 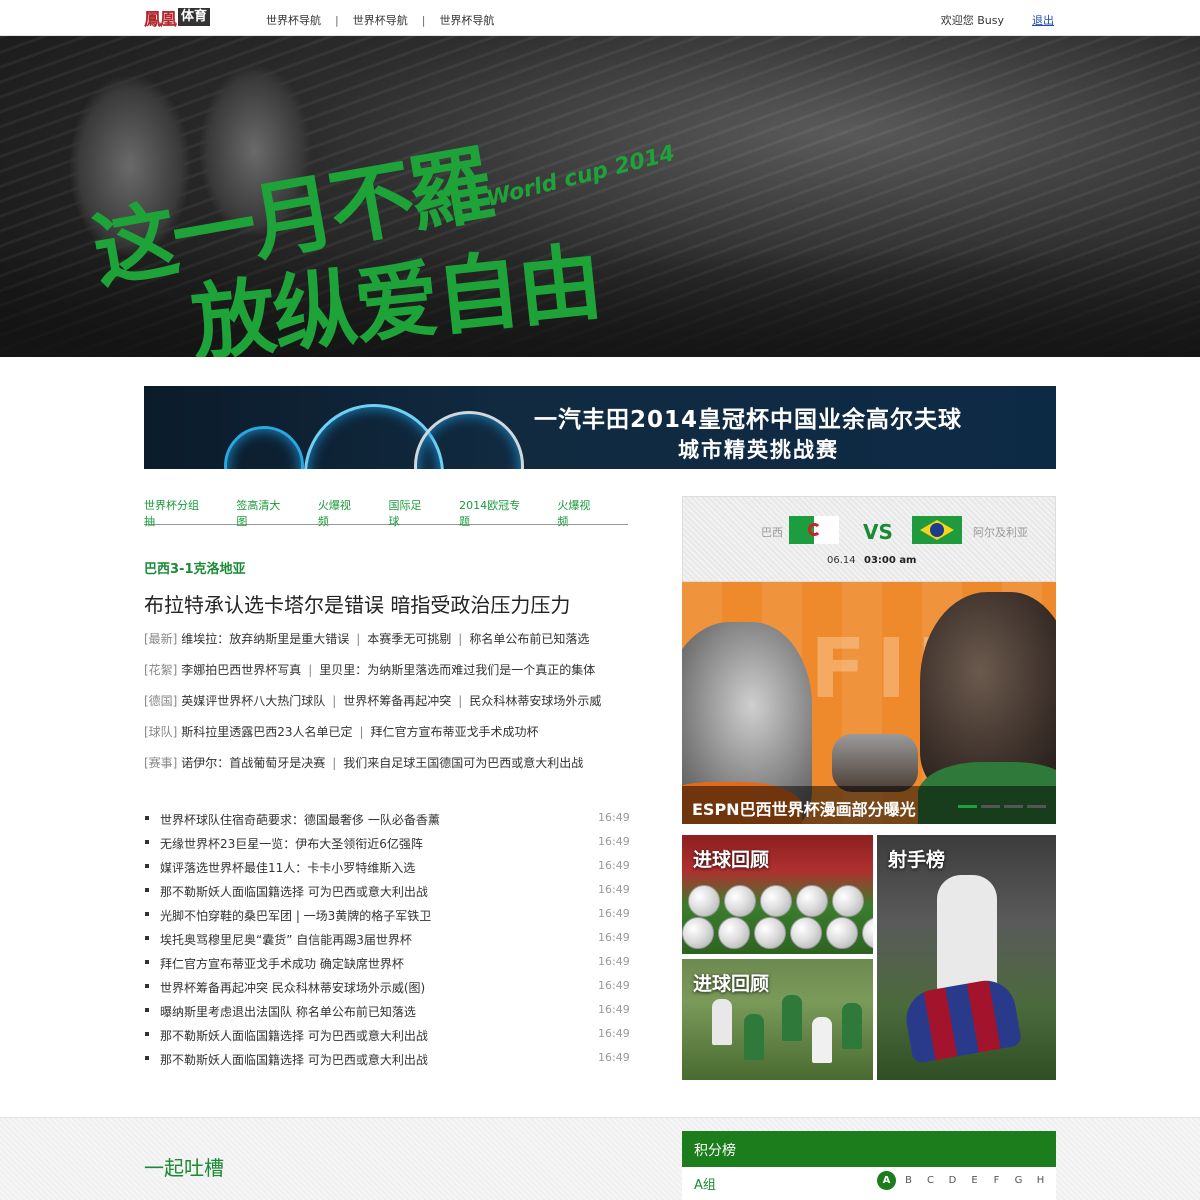 What do you see at coordinates (908, 1180) in the screenshot?
I see `group-tab-b: B` at bounding box center [908, 1180].